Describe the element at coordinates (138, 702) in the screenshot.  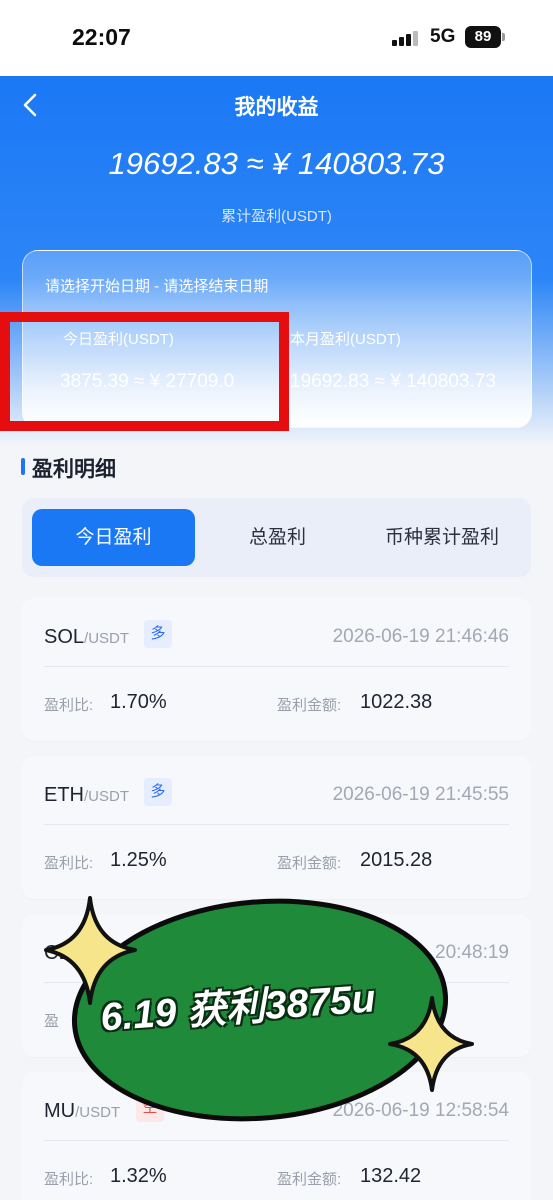
I see `profit-rate-value: 1.70%` at that location.